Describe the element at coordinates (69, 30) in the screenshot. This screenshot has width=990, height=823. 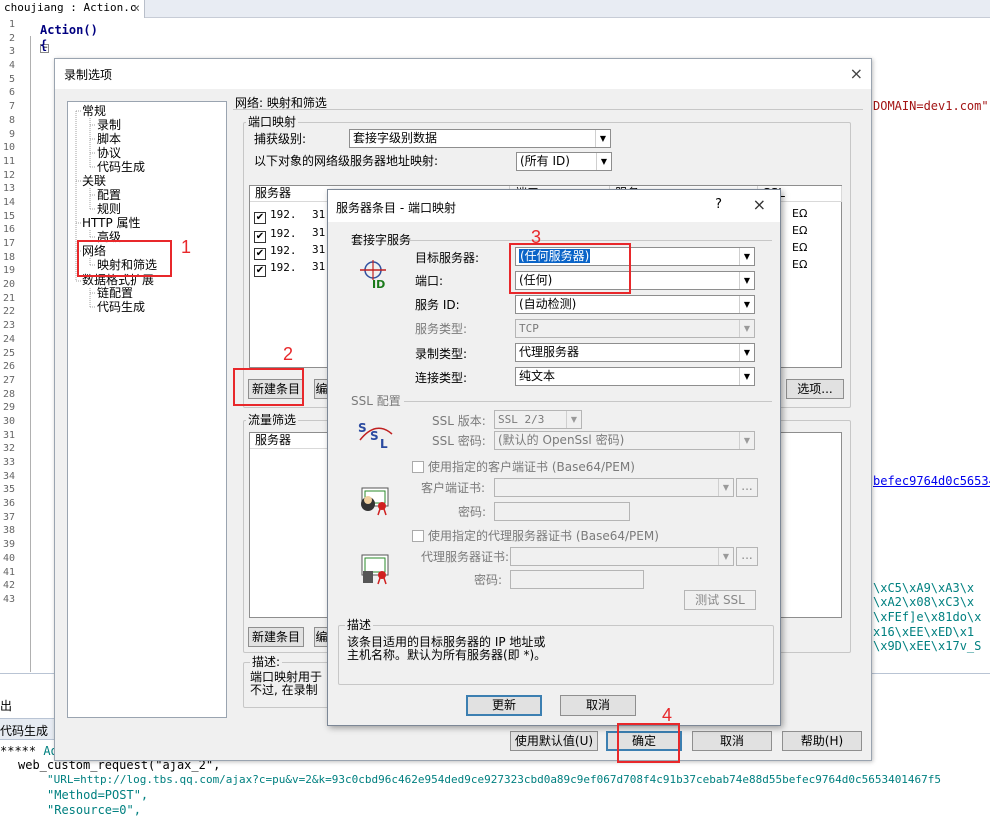
I see `code-line-action: Action()` at that location.